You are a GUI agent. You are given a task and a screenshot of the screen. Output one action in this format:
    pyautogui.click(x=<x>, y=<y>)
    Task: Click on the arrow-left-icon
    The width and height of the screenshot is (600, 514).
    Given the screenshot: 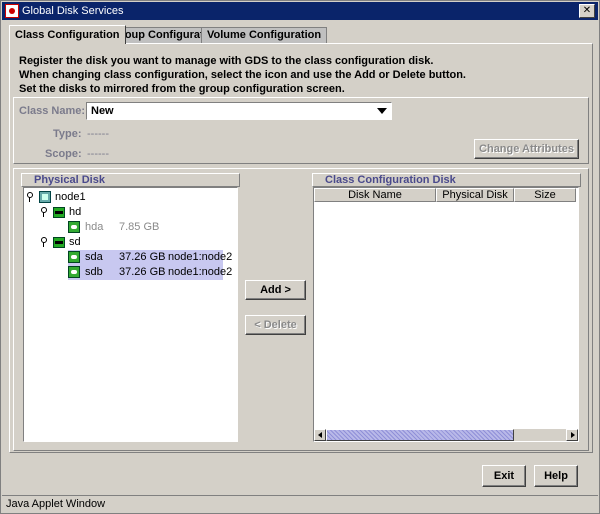 What is the action you would take?
    pyautogui.click(x=320, y=435)
    